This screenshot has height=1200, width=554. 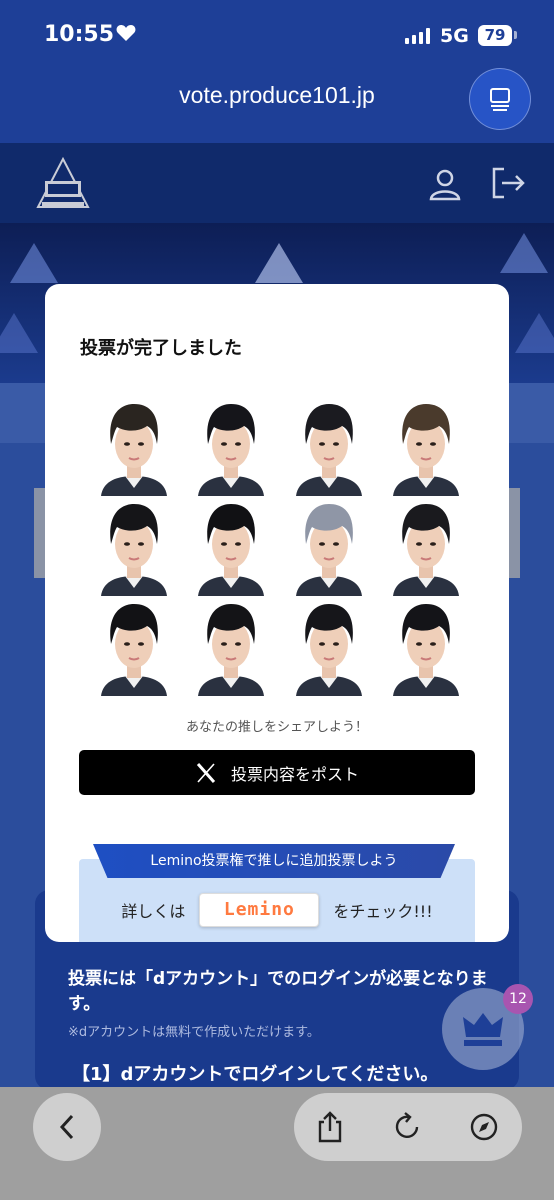 I want to click on share-icon, so click(x=330, y=1127).